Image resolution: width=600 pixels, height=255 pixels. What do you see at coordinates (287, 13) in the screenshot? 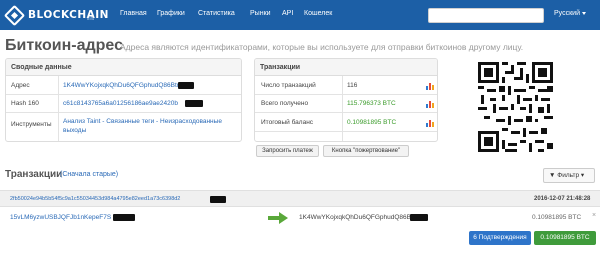
I see `nav-api: API` at bounding box center [287, 13].